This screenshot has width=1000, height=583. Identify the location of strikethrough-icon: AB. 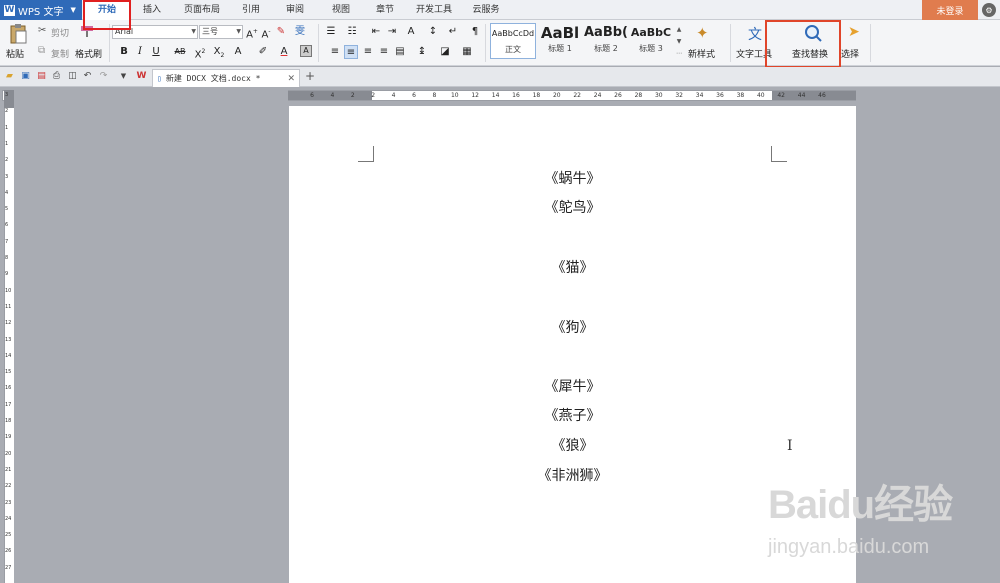
(180, 52).